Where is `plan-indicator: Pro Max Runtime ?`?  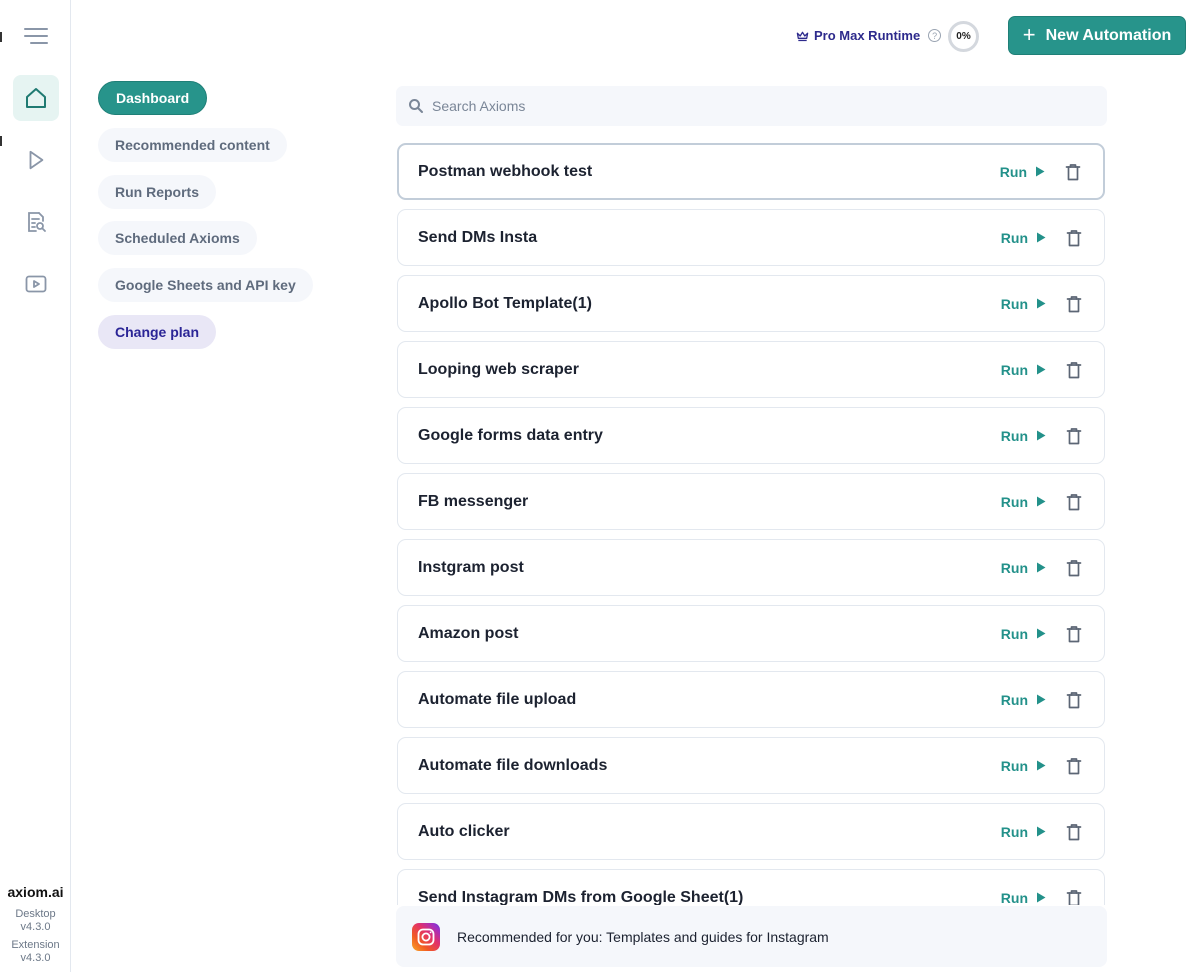 plan-indicator: Pro Max Runtime ? is located at coordinates (869, 35).